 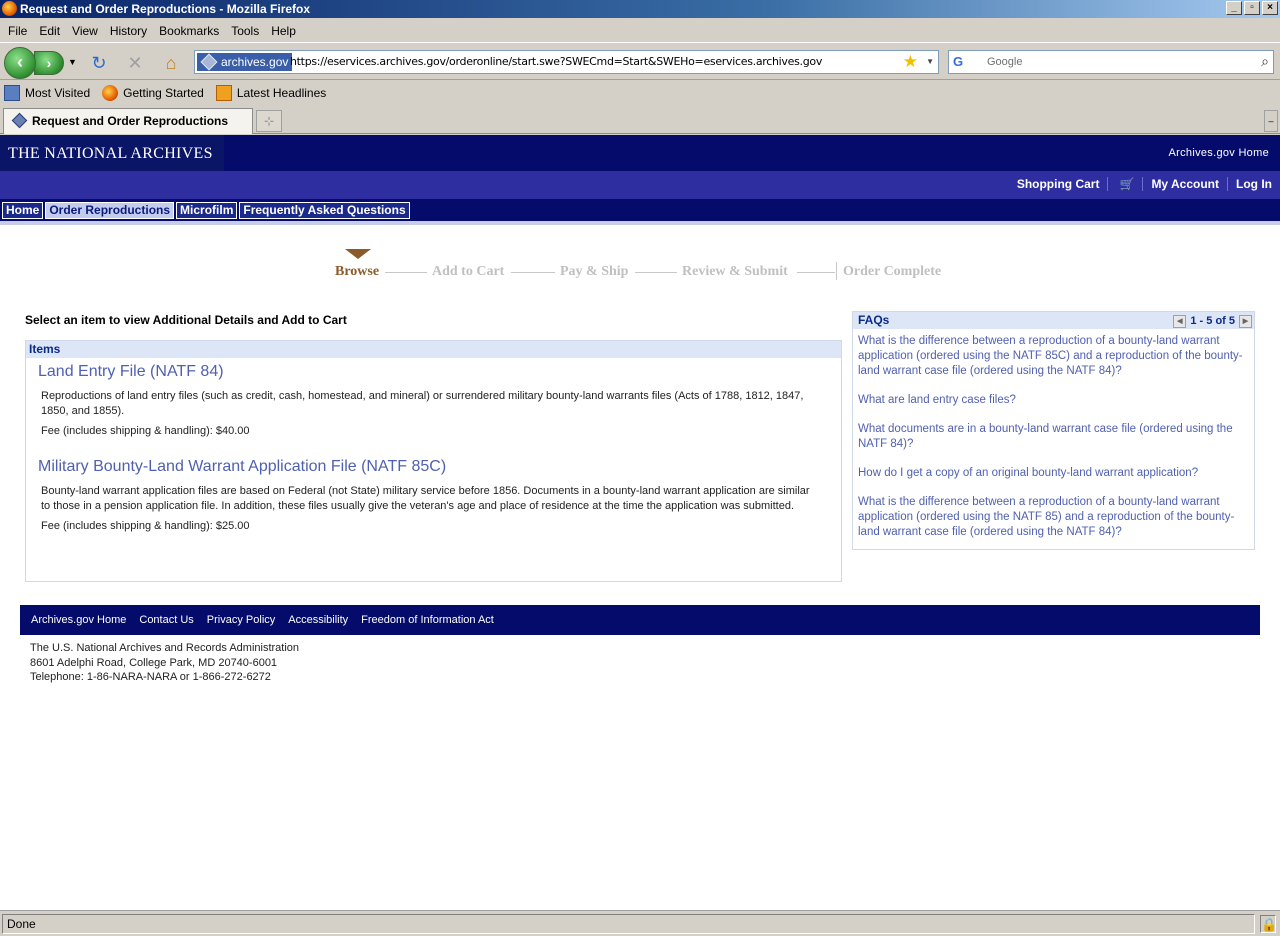 I want to click on footer-contact-us: Contact Us, so click(x=166, y=620).